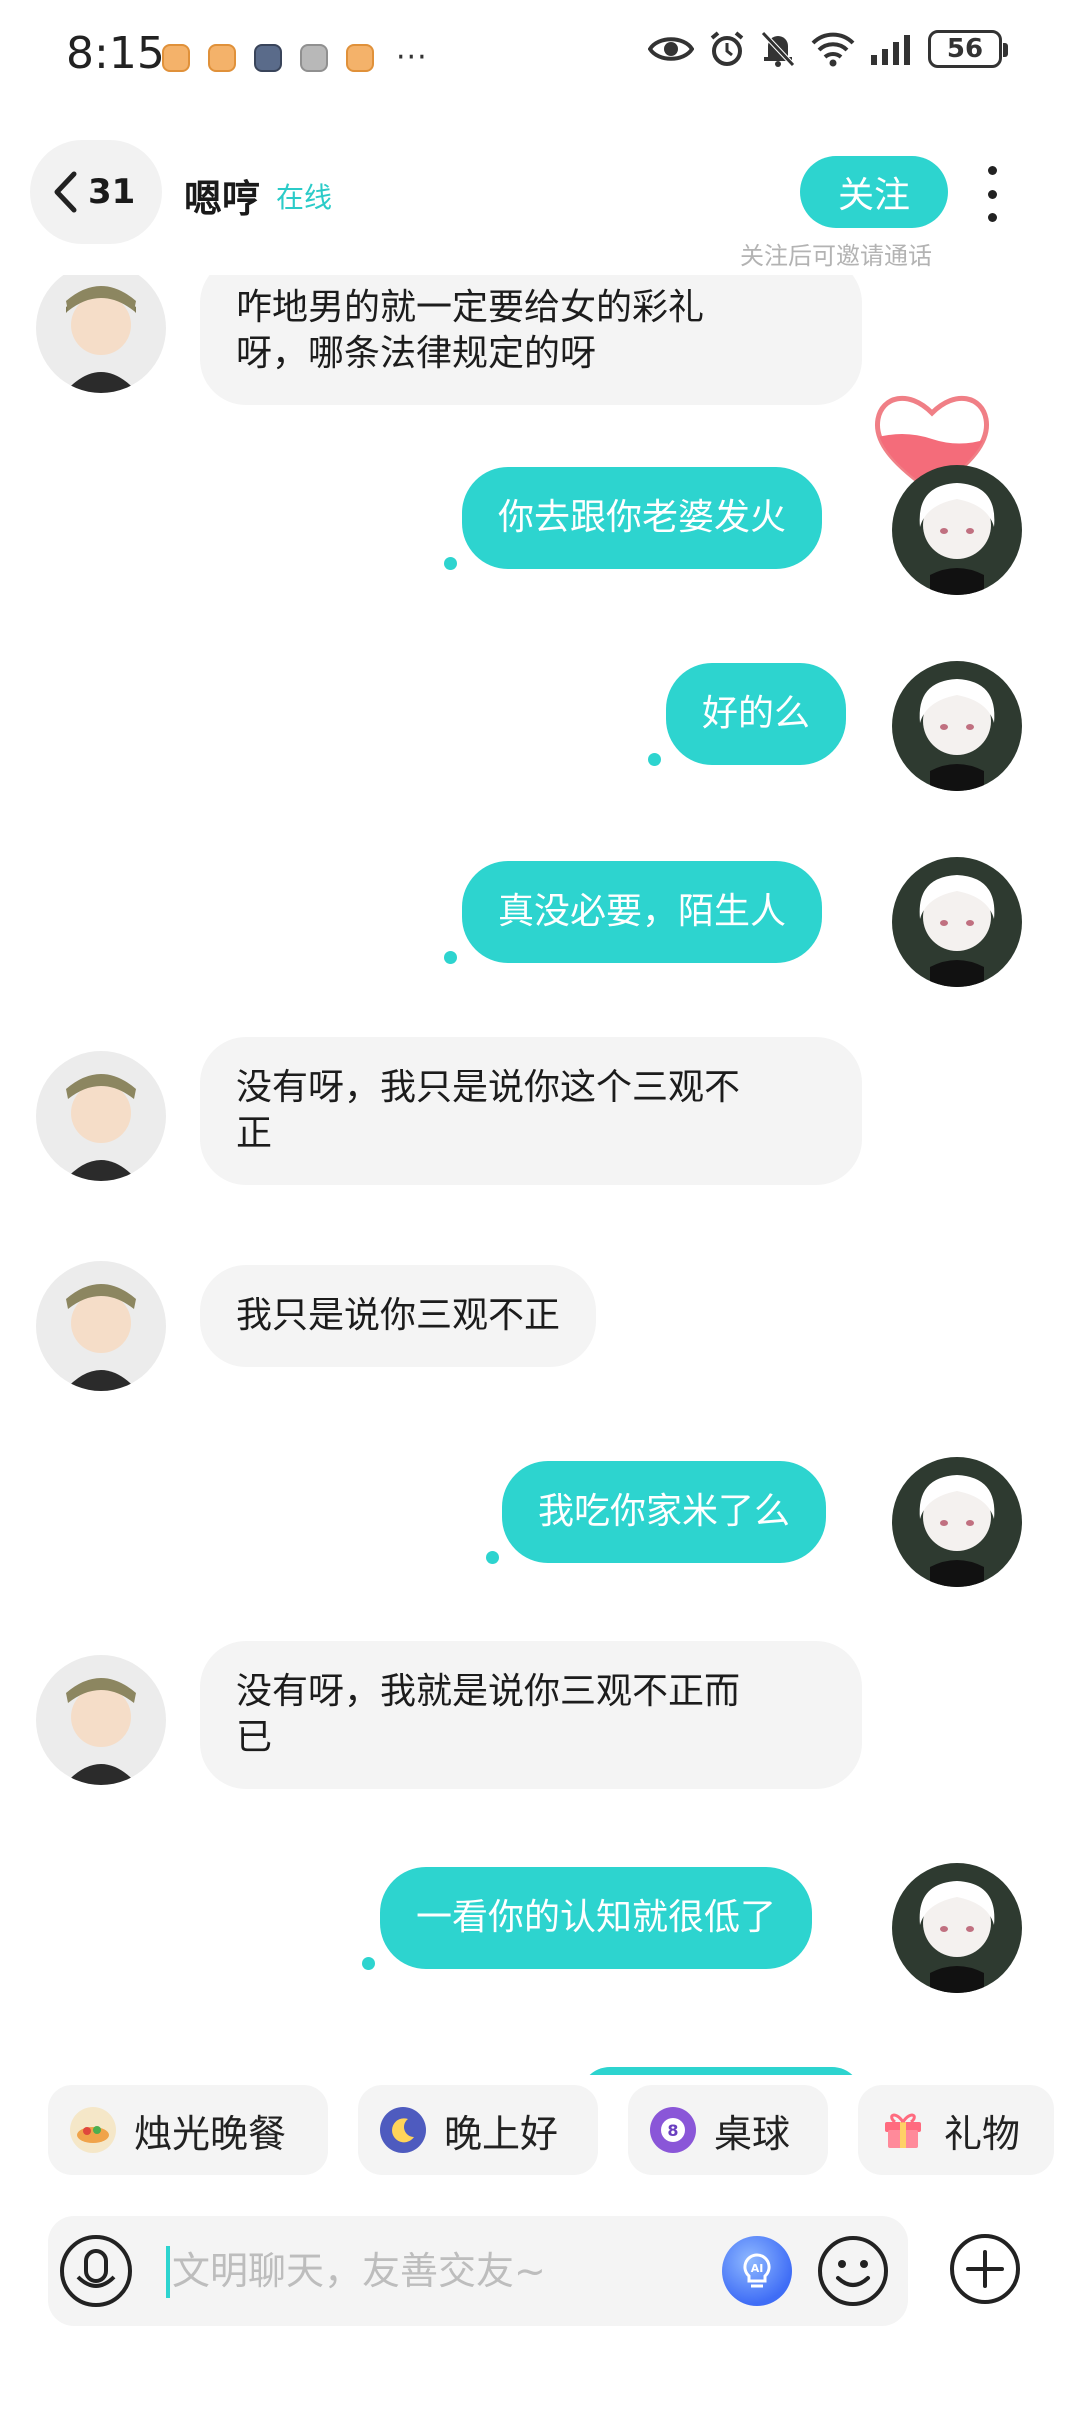 Image resolution: width=1084 pixels, height=2412 pixels. I want to click on quick-action-good-evening: 晚上好, so click(478, 2130).